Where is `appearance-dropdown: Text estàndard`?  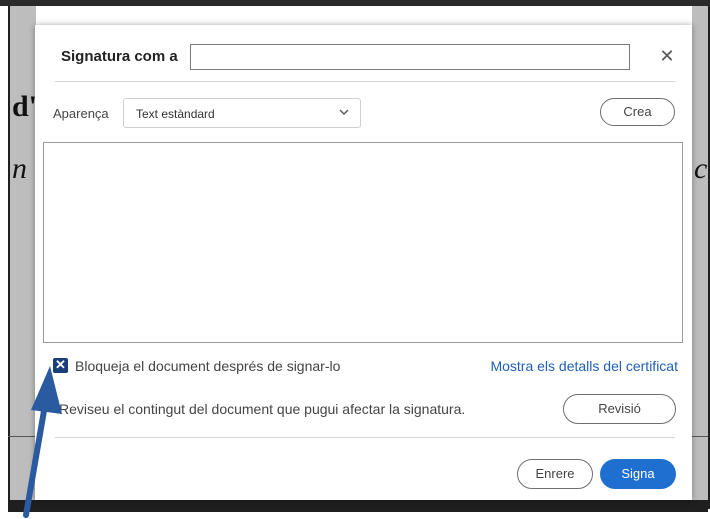
appearance-dropdown: Text estàndard is located at coordinates (242, 113).